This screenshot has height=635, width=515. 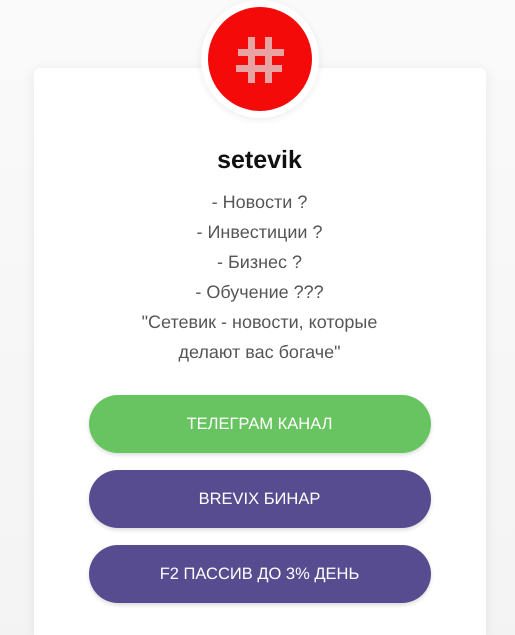 I want to click on description-line: - Бизнес ?, so click(x=259, y=262).